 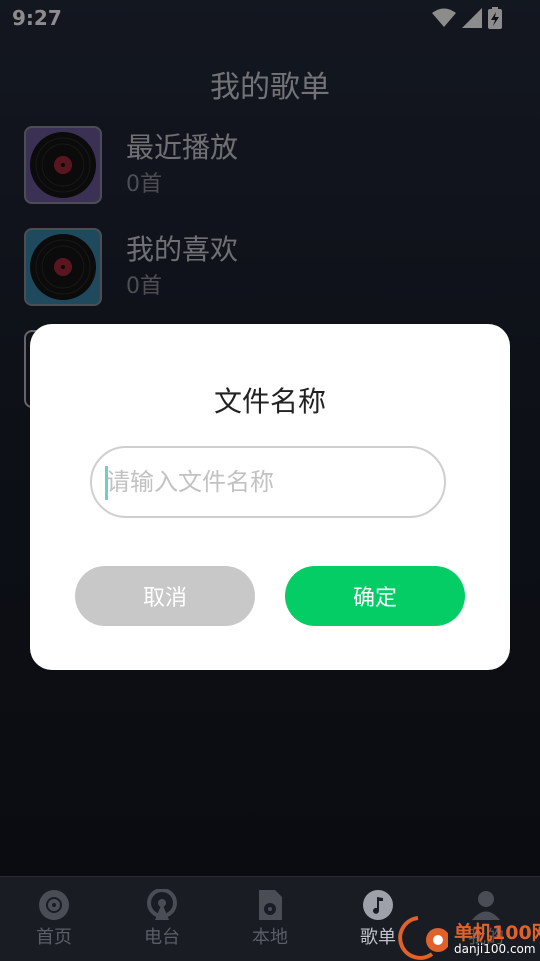 I want to click on music-note-icon, so click(x=378, y=905).